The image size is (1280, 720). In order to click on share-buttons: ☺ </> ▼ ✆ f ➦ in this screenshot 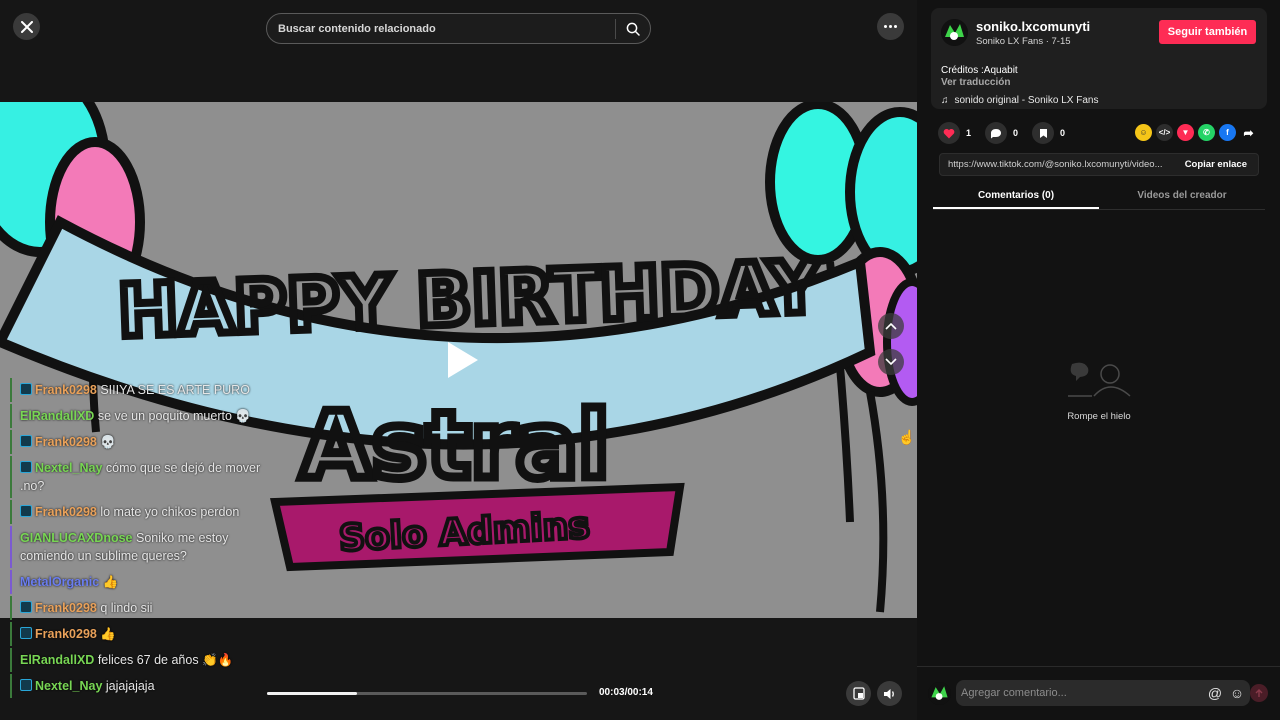, I will do `click(1196, 132)`.